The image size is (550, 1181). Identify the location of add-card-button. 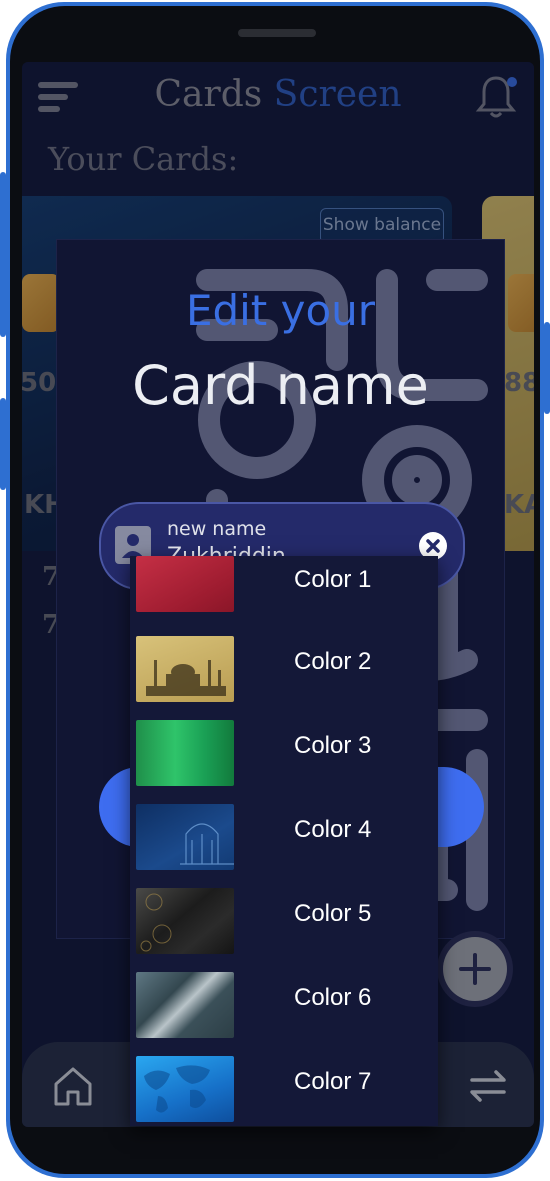
(475, 969).